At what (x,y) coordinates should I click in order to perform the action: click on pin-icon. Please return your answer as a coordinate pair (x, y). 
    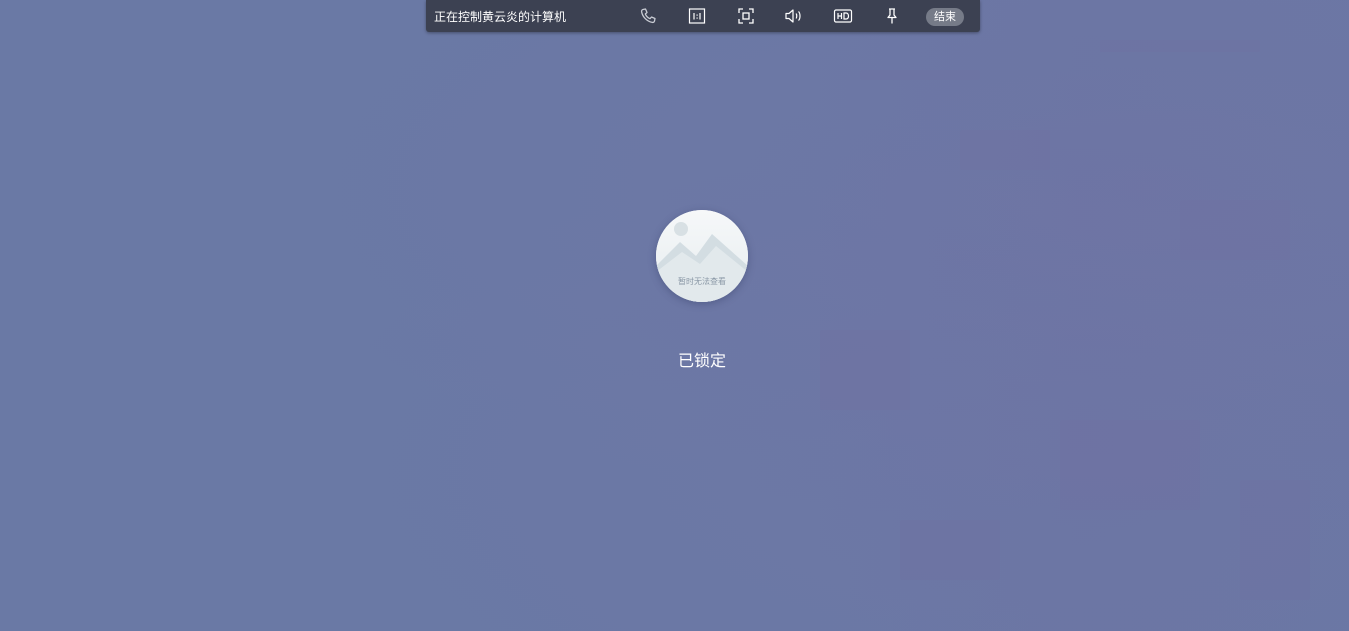
    Looking at the image, I should click on (892, 16).